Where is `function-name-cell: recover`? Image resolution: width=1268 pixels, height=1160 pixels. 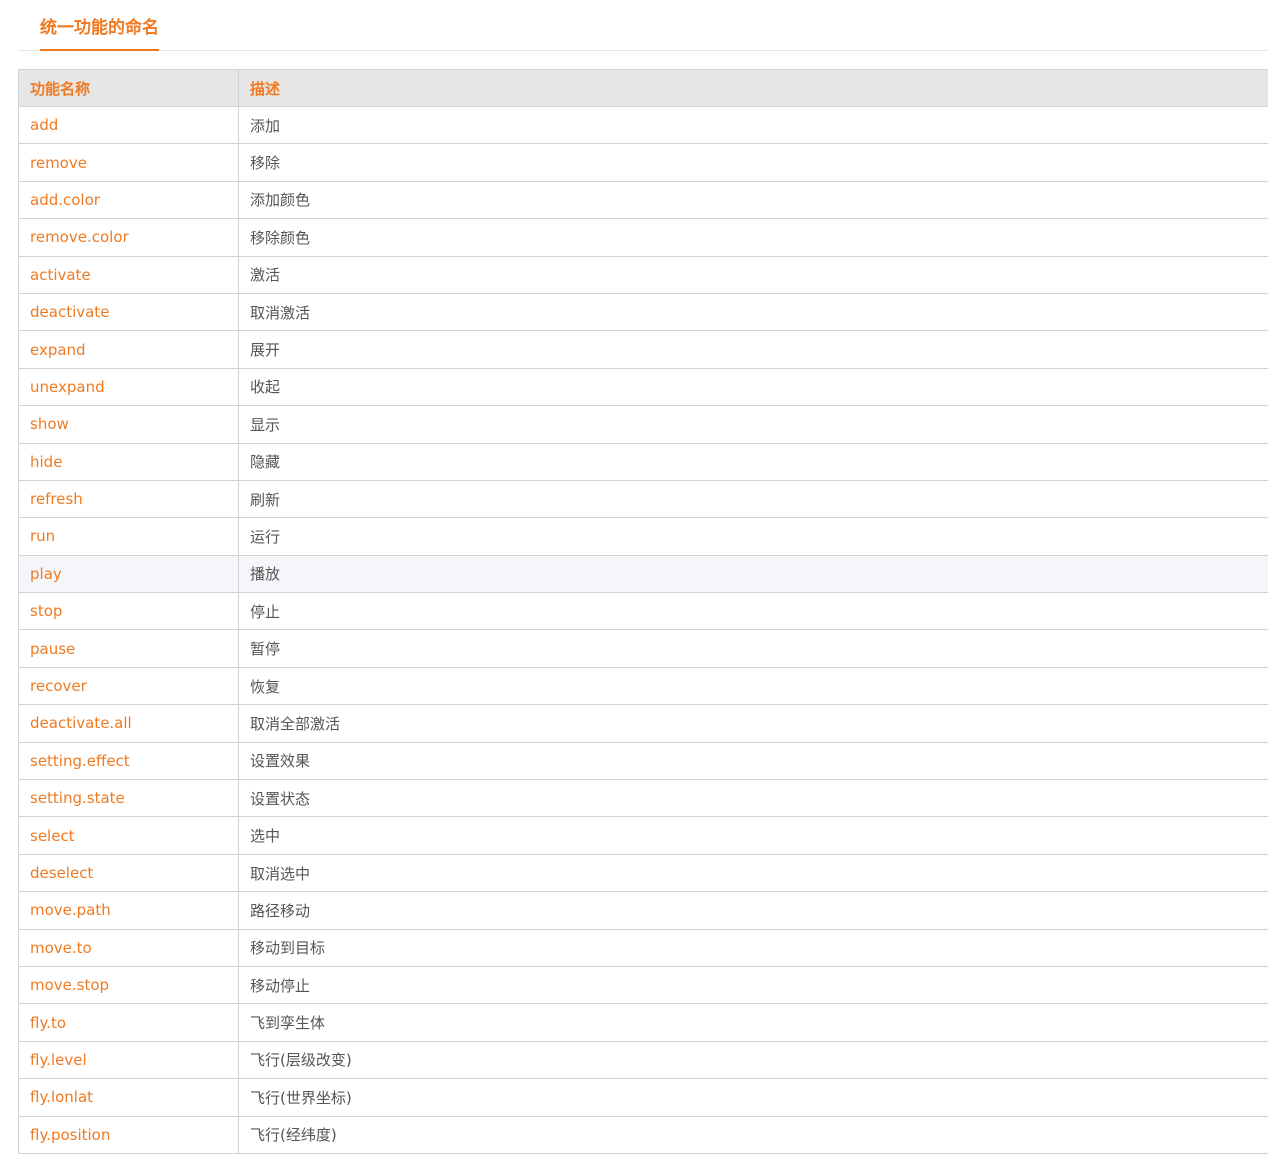
function-name-cell: recover is located at coordinates (128, 686).